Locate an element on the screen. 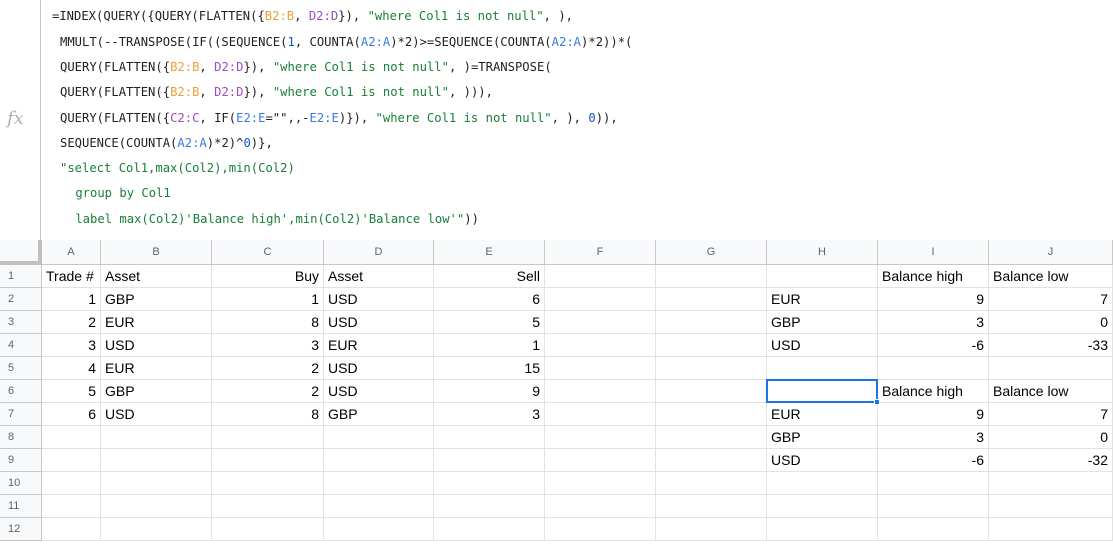 This screenshot has height=549, width=1113. cell-g2 is located at coordinates (711, 299).